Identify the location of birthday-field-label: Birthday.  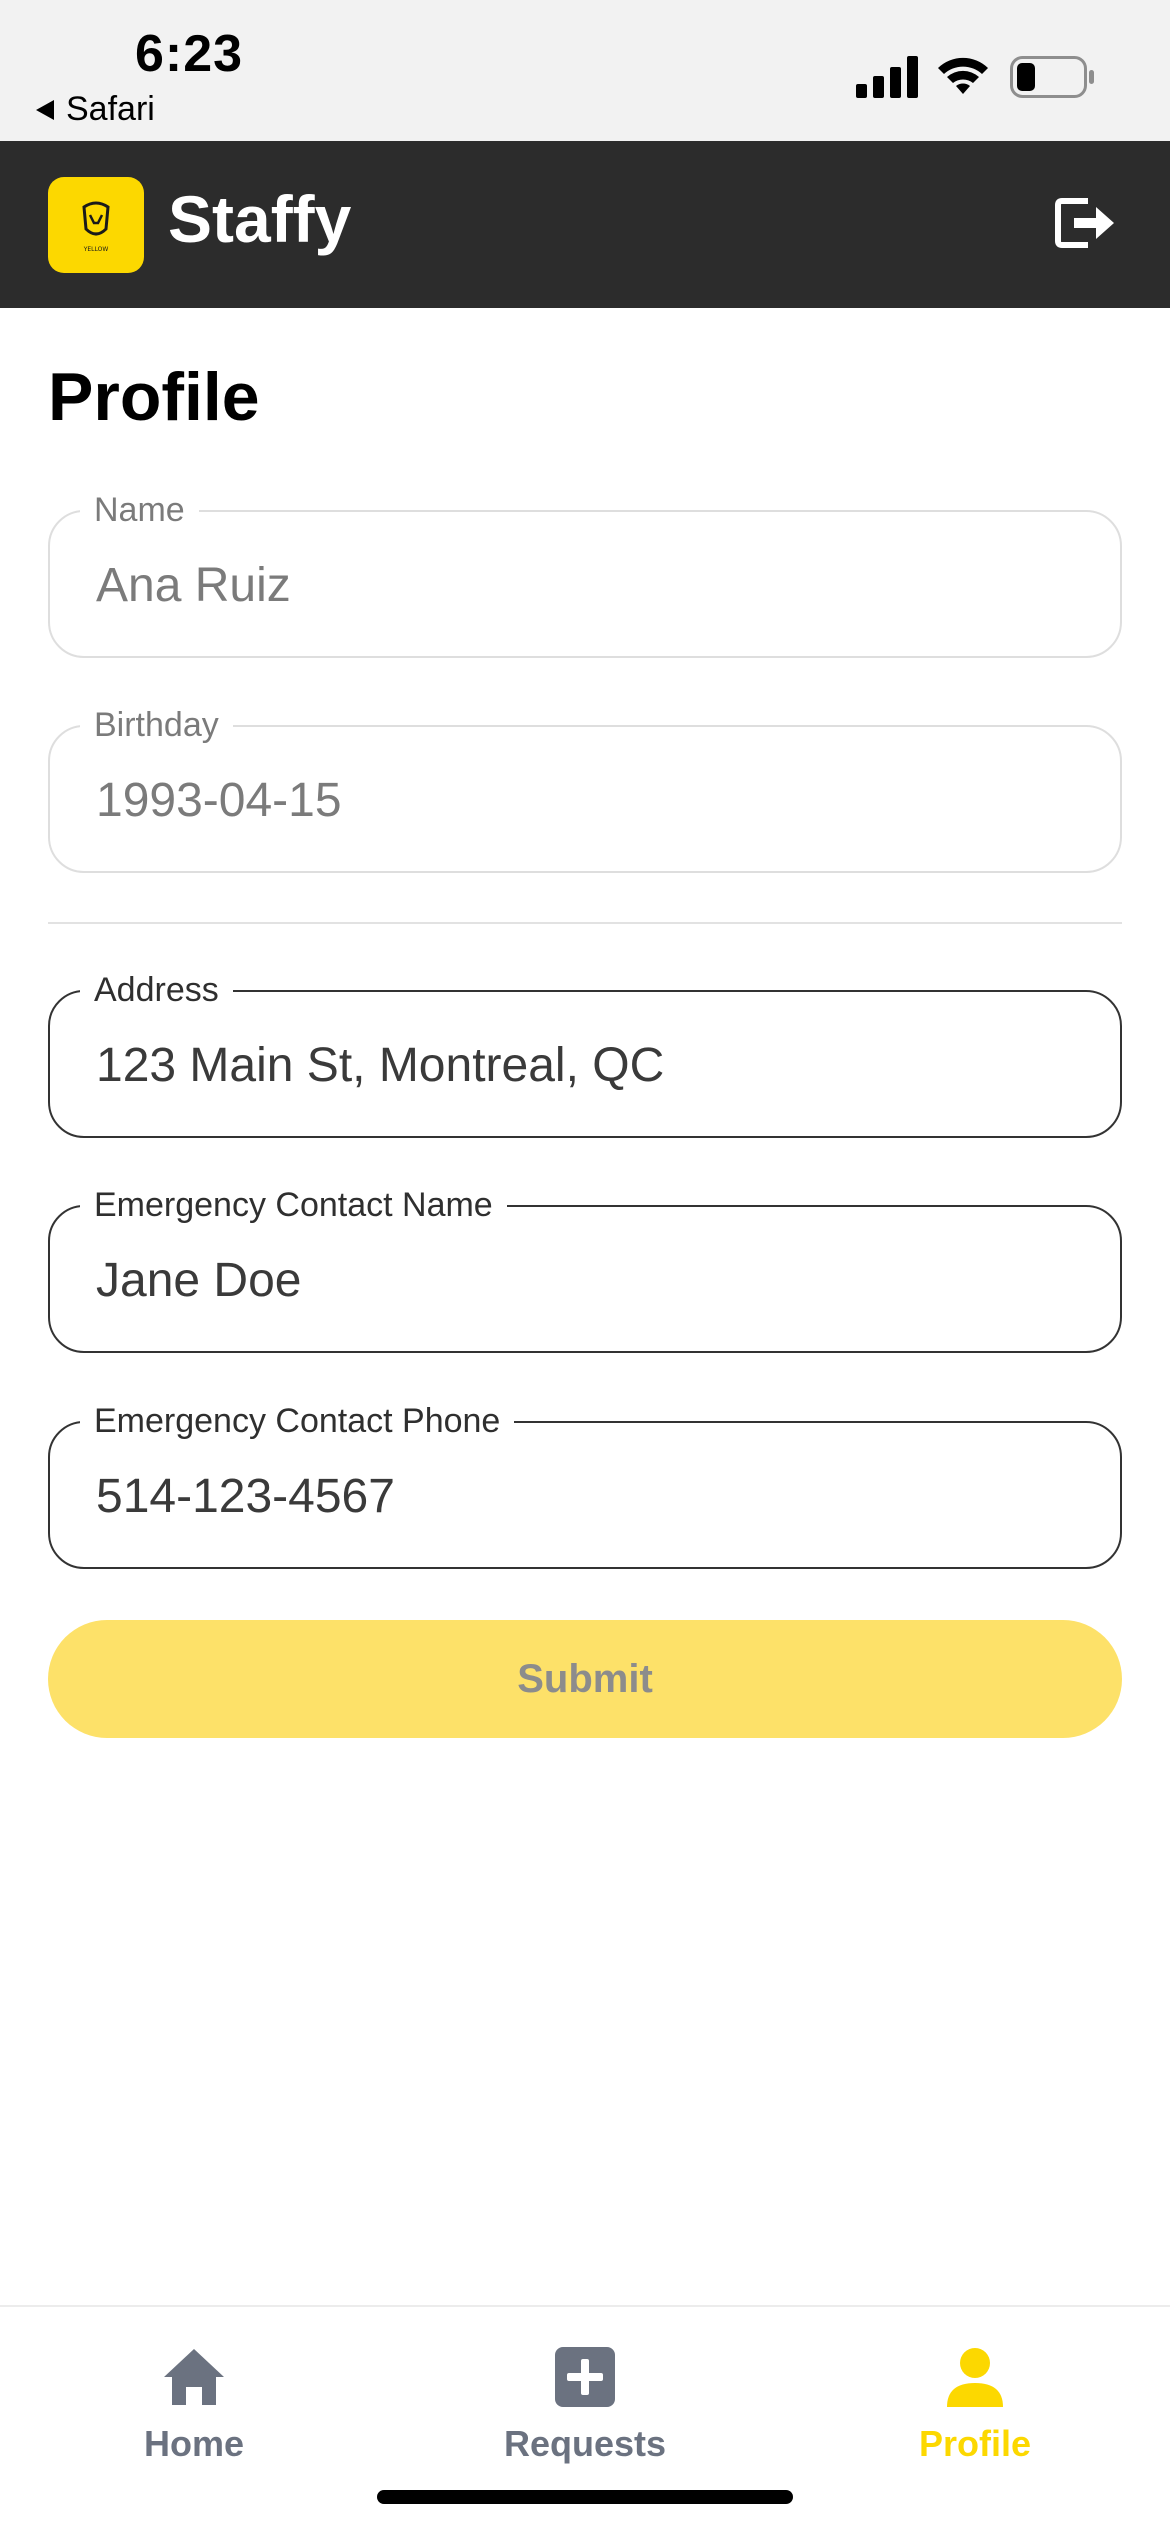
(156, 725).